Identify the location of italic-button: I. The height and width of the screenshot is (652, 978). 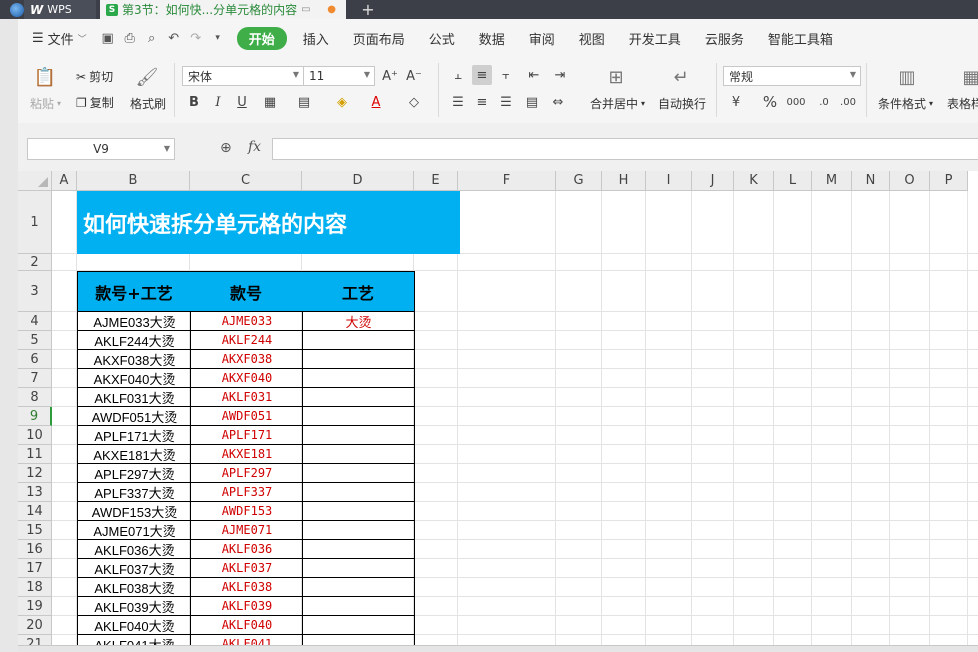
(218, 102).